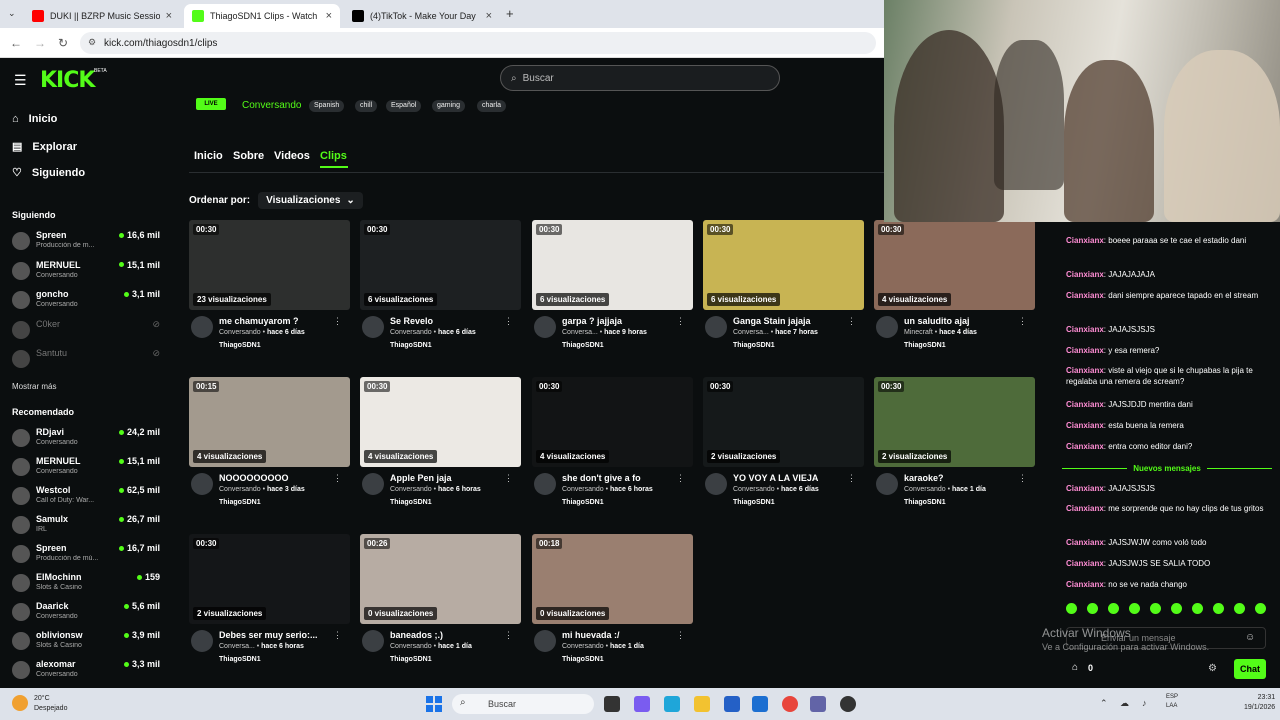  What do you see at coordinates (446, 321) in the screenshot?
I see `clip-title: Se Revelo` at bounding box center [446, 321].